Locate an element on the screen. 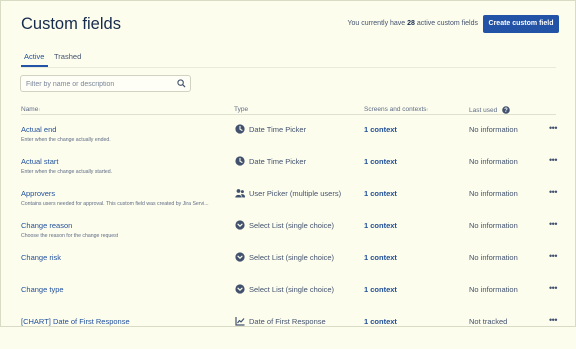 The image size is (576, 349). column-header-name: Name↑ is located at coordinates (31, 109).